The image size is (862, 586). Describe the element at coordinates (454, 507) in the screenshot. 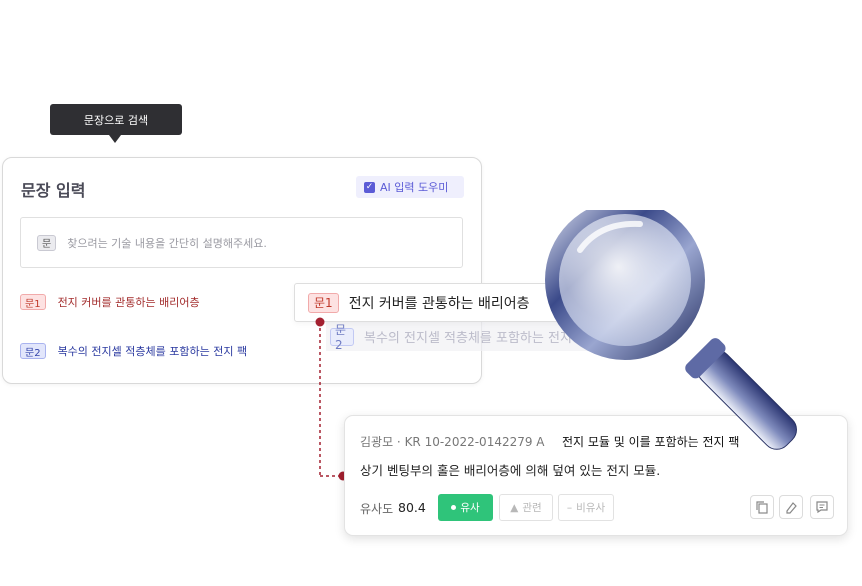

I see `dot-icon` at that location.